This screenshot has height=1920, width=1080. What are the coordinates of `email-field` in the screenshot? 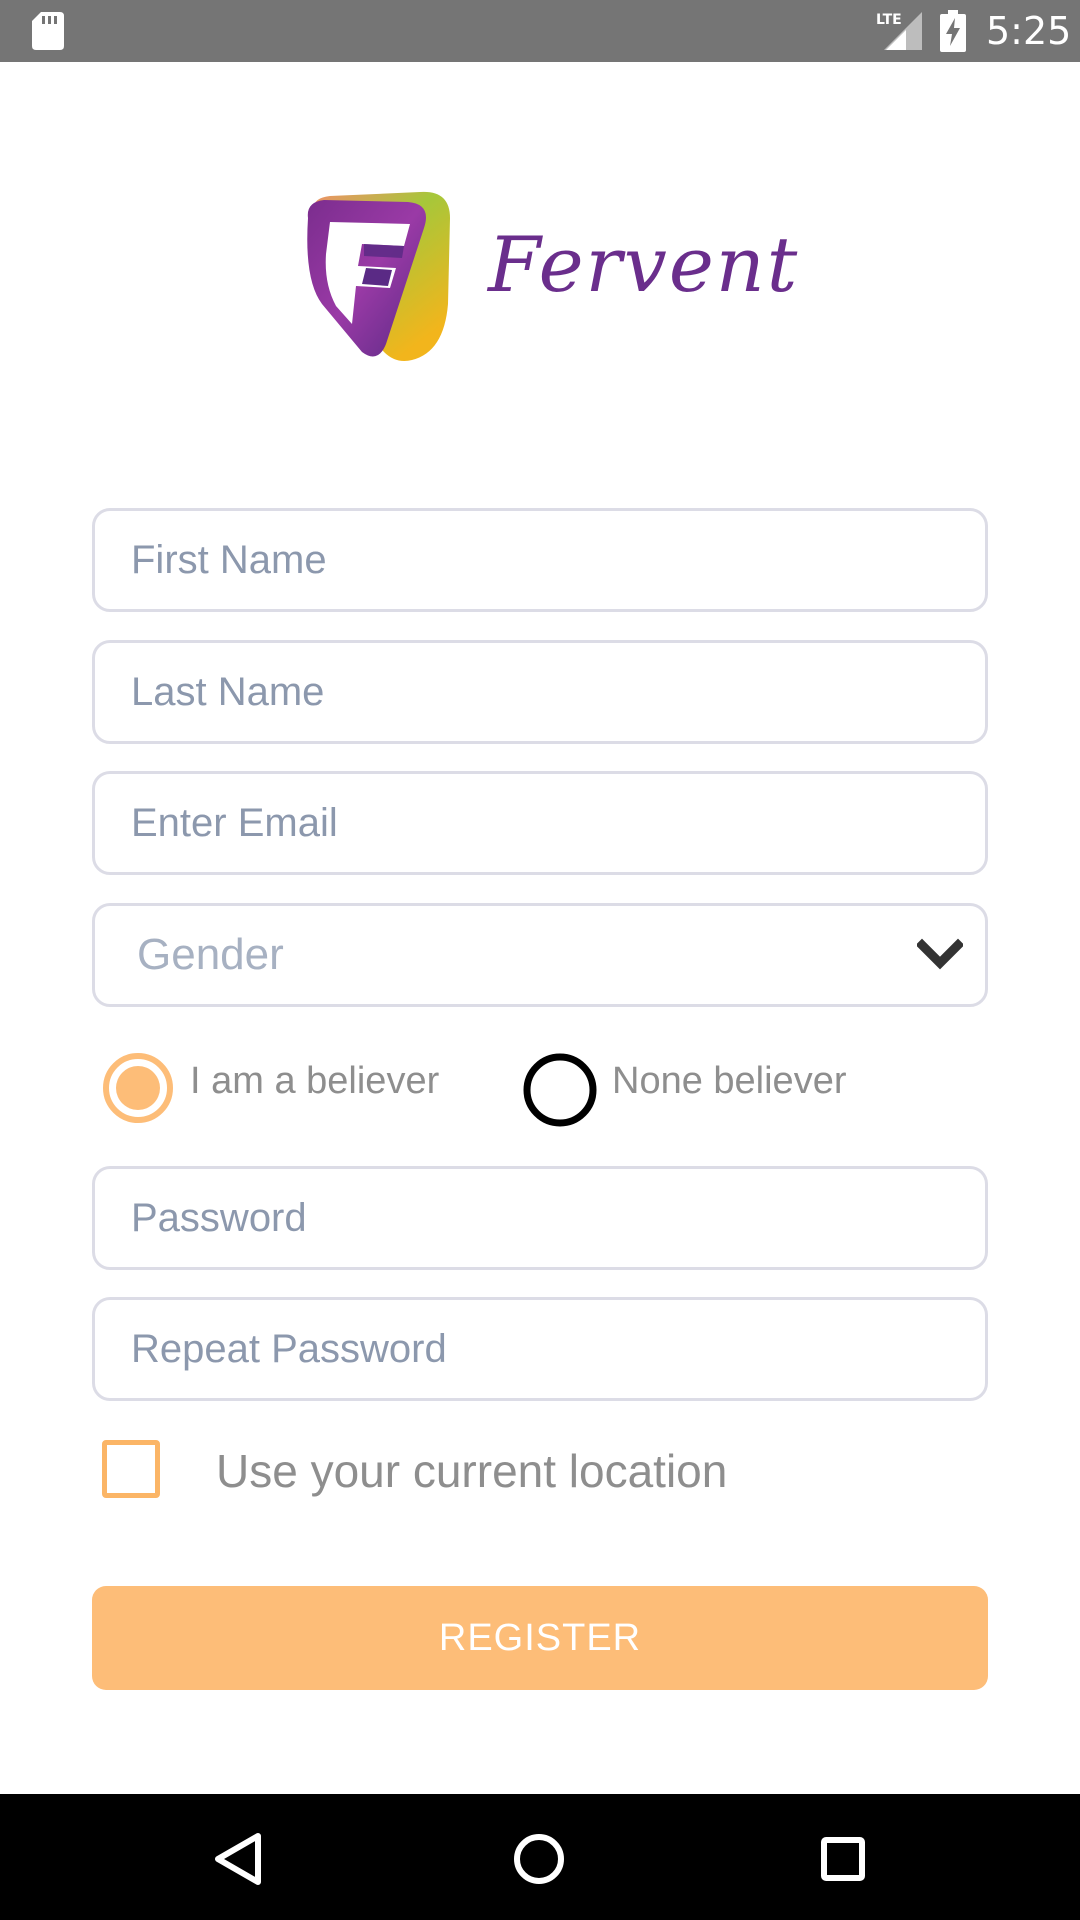 It's located at (540, 823).